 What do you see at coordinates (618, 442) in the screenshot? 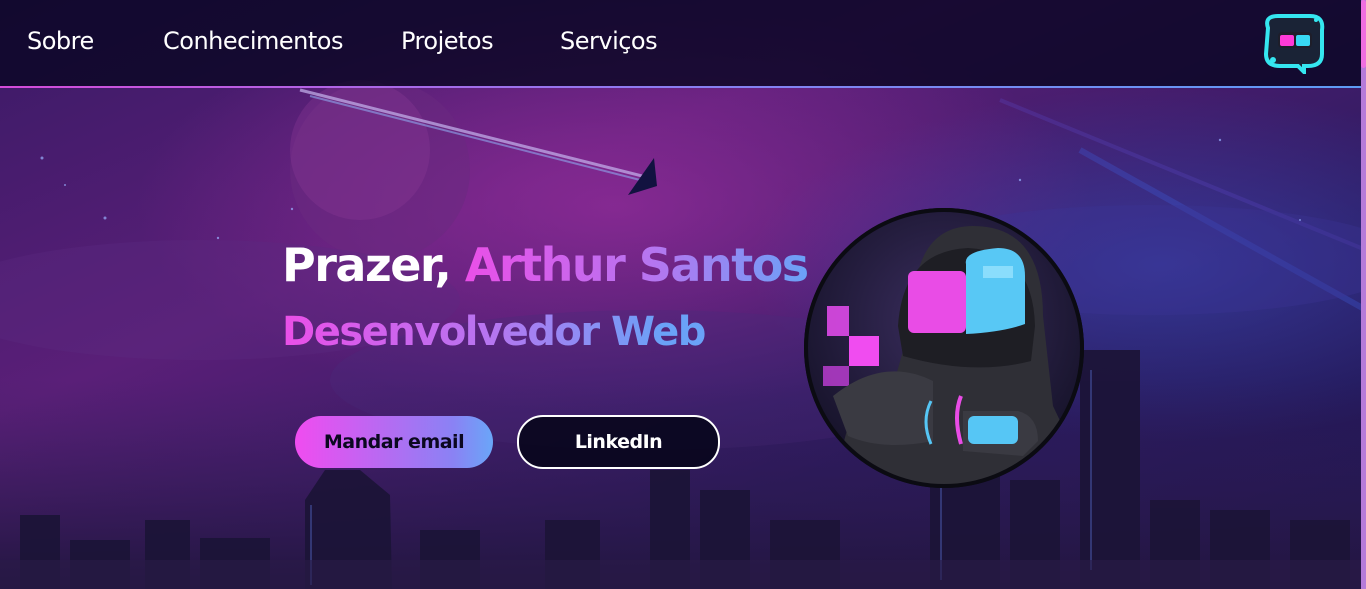
I see `linkedin-button: LinkedIn` at bounding box center [618, 442].